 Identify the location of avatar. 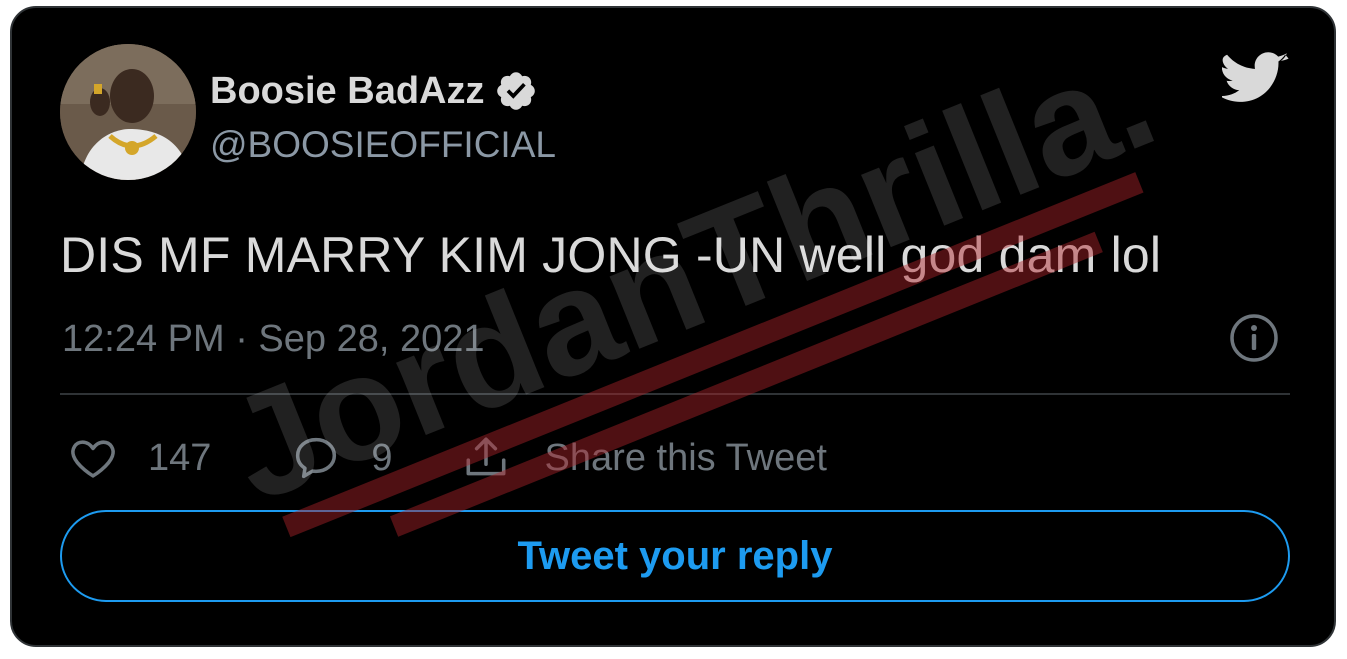
(128, 112).